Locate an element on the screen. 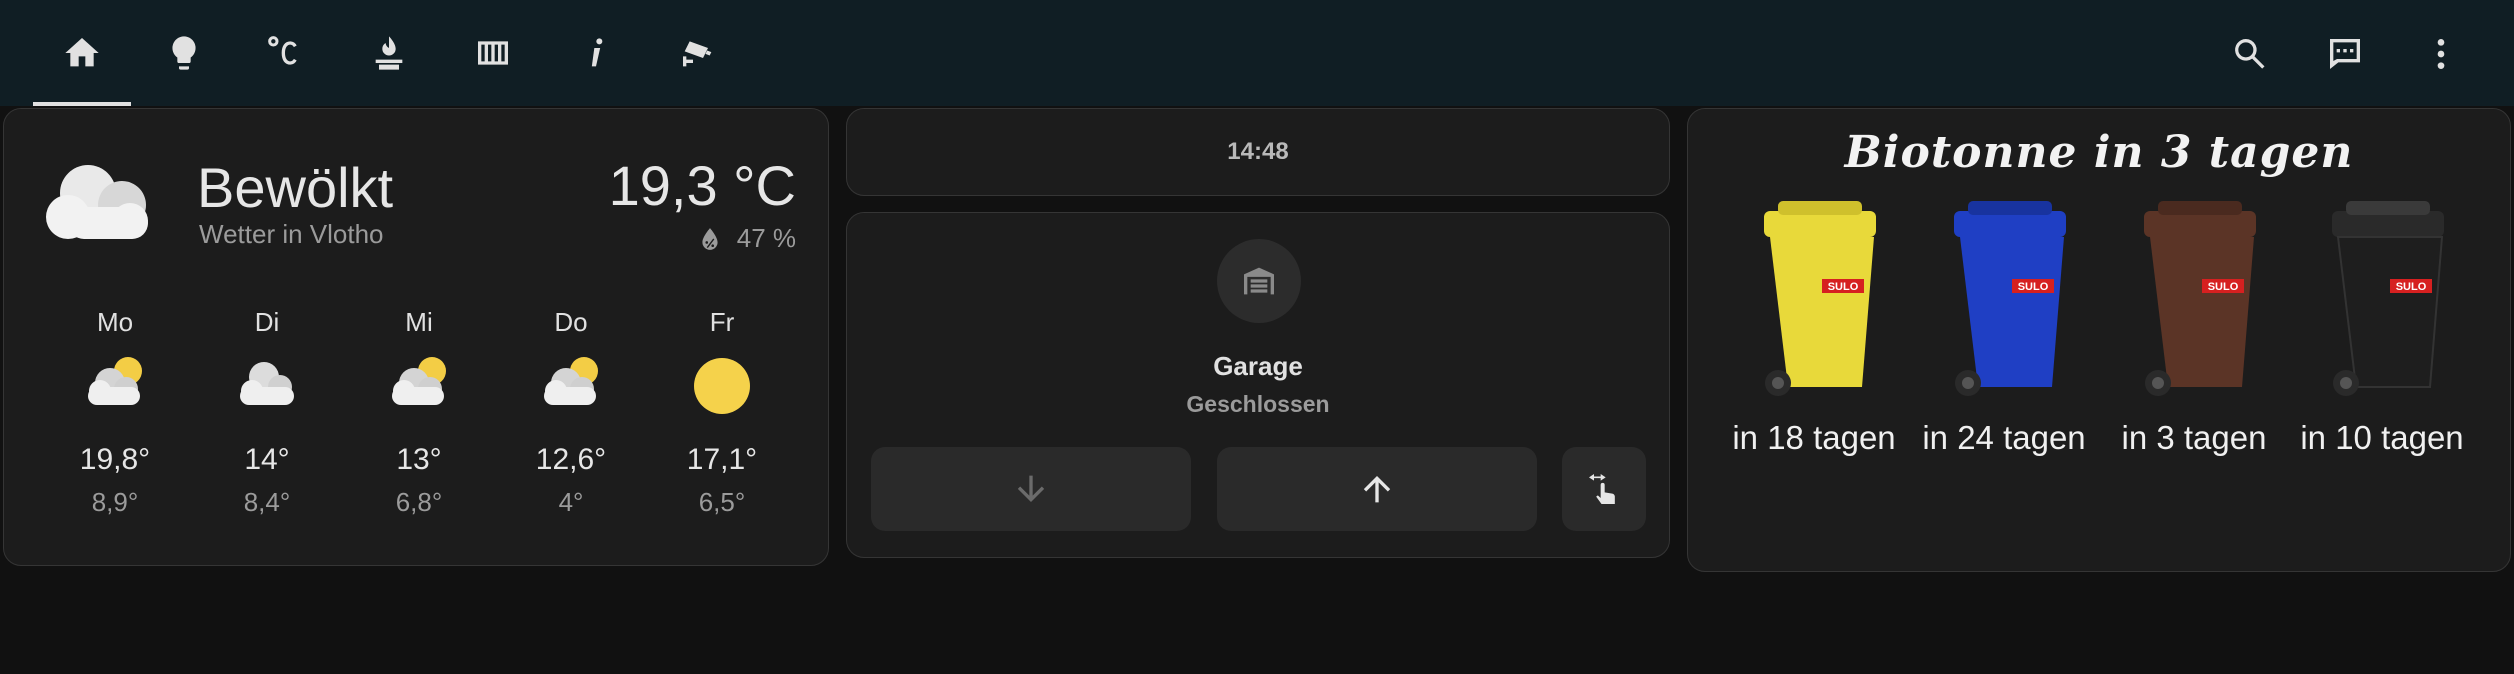  forecast-low: 8,9° is located at coordinates (115, 502).